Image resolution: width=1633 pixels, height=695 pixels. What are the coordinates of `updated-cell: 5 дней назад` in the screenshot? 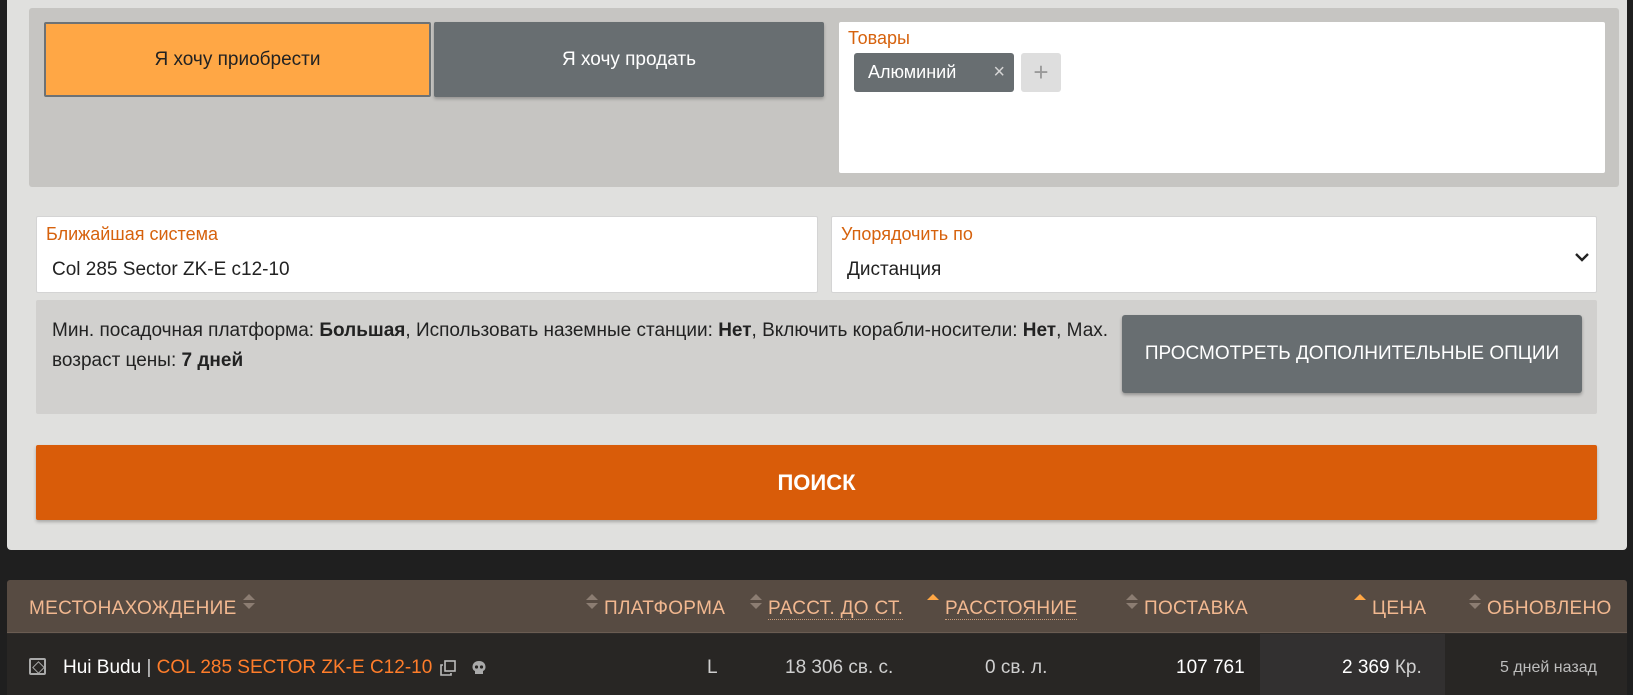 It's located at (1548, 667).